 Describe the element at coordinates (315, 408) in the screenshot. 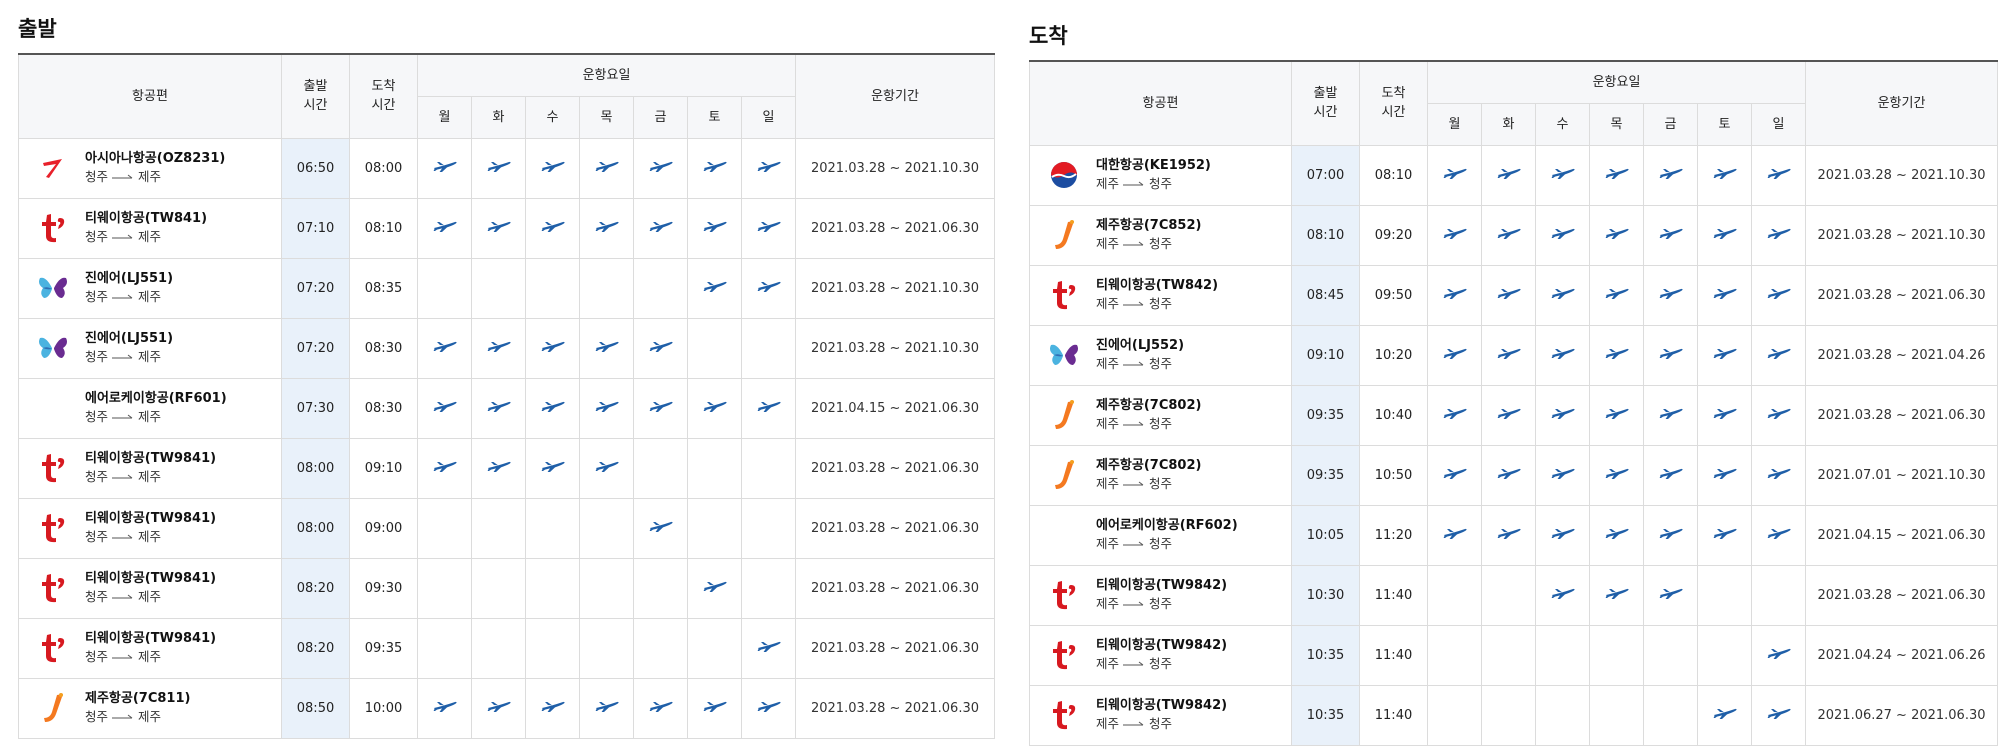

I see `departure-time: 07:30` at that location.